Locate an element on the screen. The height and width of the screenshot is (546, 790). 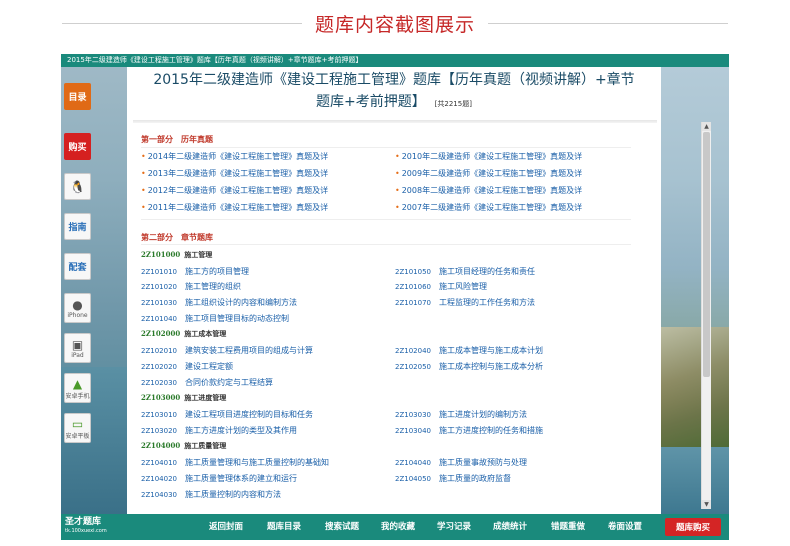
section-link: 2Z101020 施工管理的组织 is located at coordinates (191, 286).